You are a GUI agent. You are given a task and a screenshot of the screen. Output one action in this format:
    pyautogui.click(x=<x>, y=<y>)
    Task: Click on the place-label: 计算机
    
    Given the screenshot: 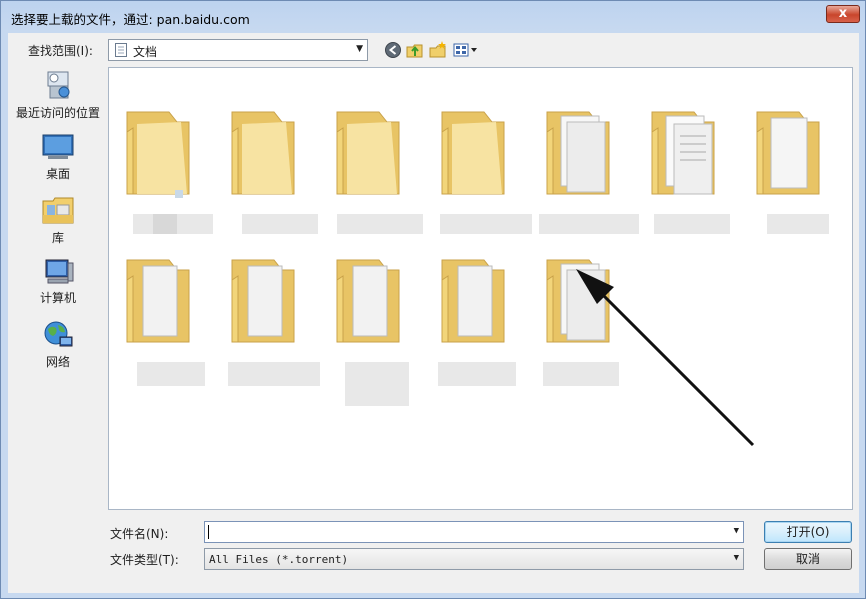 What is the action you would take?
    pyautogui.click(x=57, y=298)
    